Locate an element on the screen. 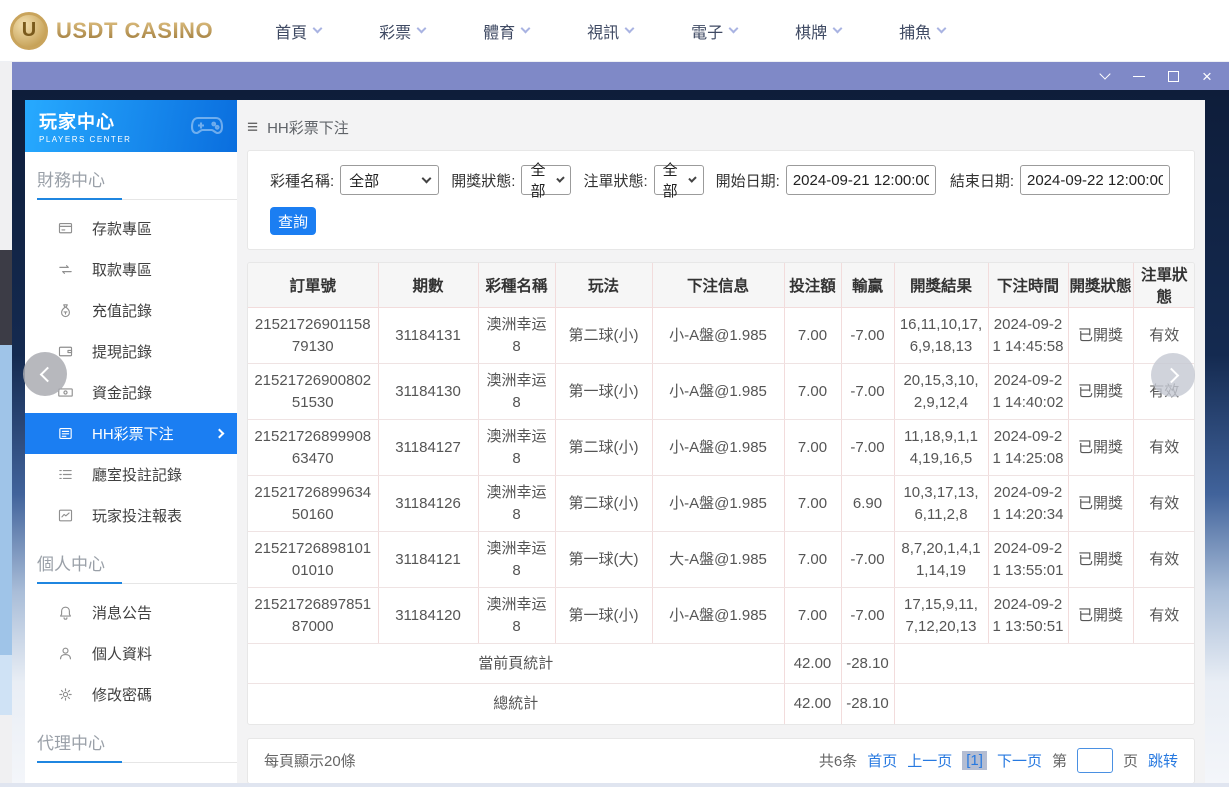  sidebar-item-player-bet-report: 玩家投注報表 is located at coordinates (131, 515).